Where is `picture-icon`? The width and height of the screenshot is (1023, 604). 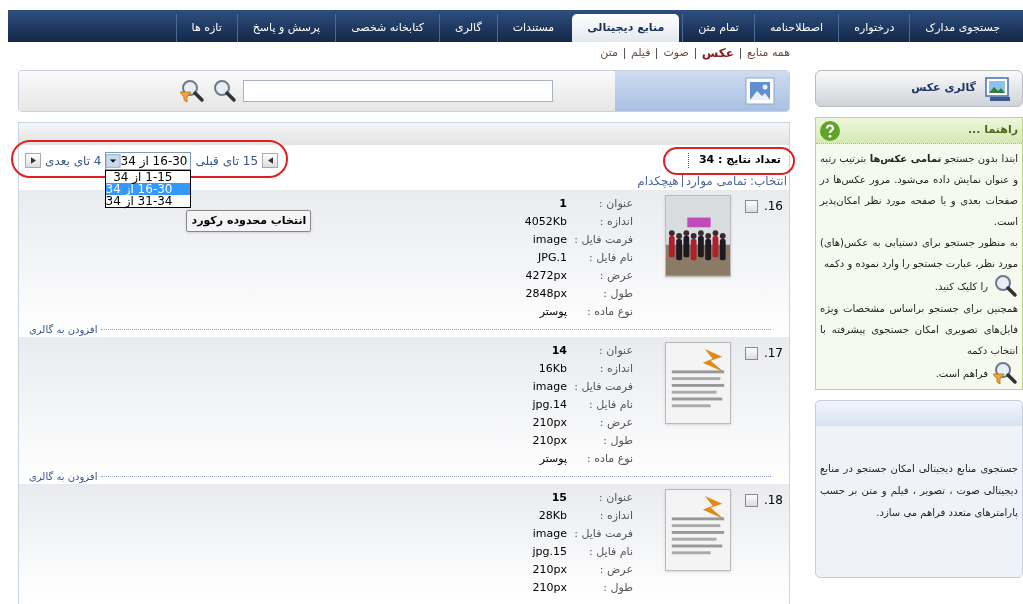 picture-icon is located at coordinates (760, 91).